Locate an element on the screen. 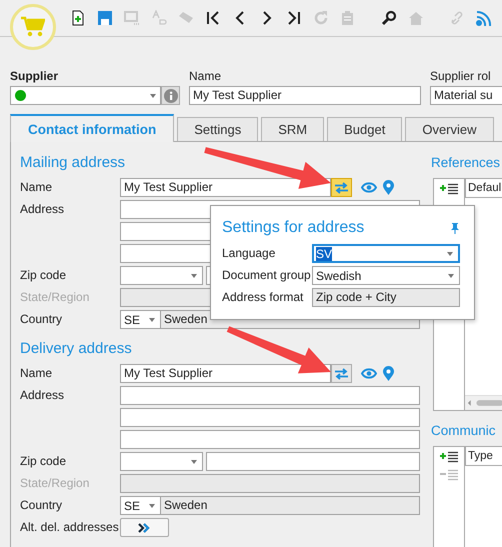 This screenshot has width=502, height=547. country-name-field: Sweden is located at coordinates (290, 505).